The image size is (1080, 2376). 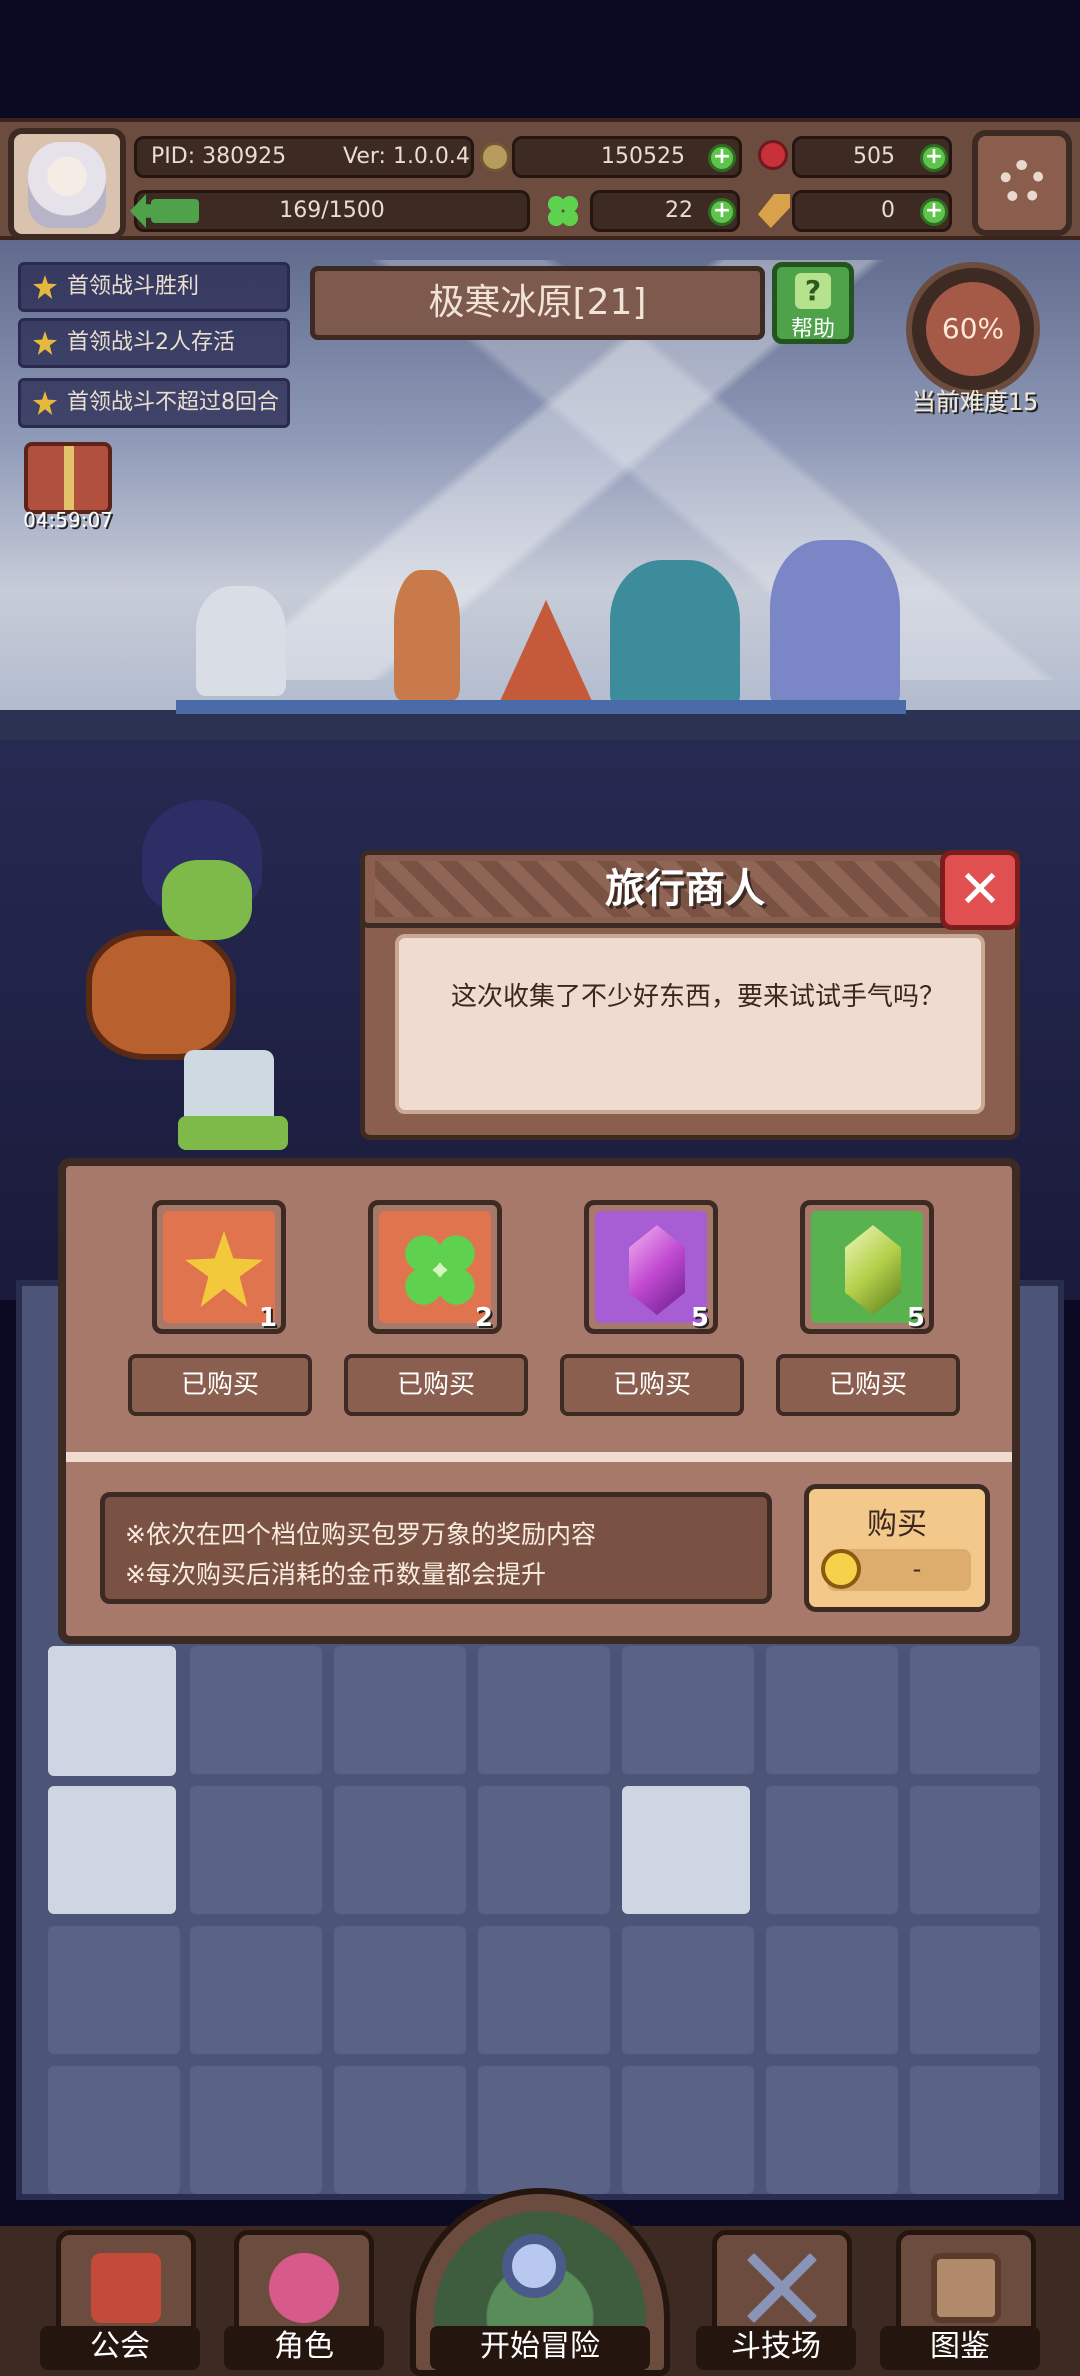 I want to click on party-platform, so click(x=541, y=707).